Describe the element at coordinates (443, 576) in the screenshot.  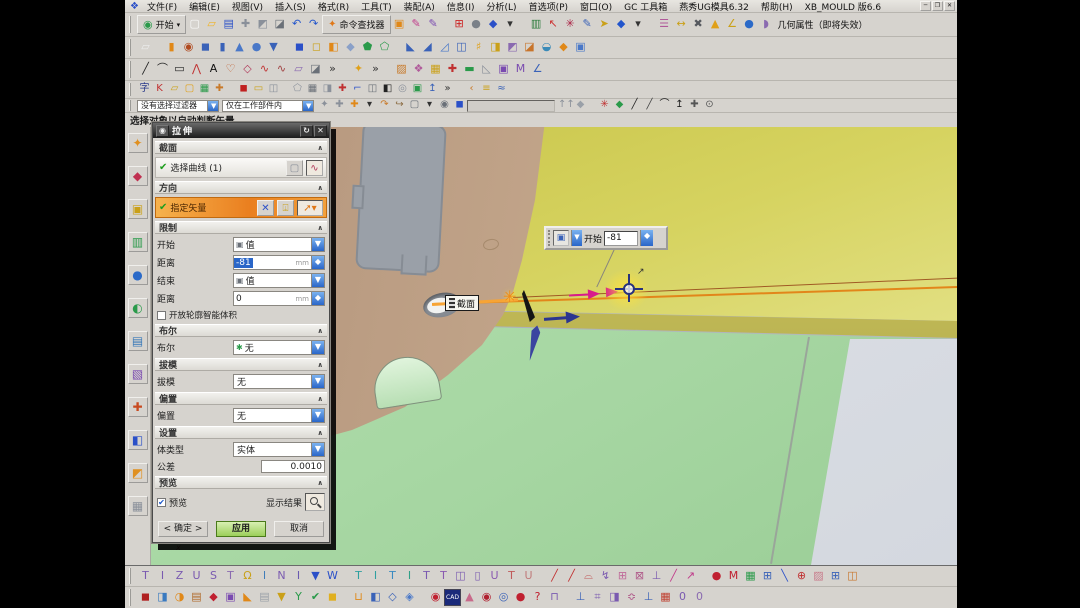
I see `pin-purple2-icon: T` at that location.